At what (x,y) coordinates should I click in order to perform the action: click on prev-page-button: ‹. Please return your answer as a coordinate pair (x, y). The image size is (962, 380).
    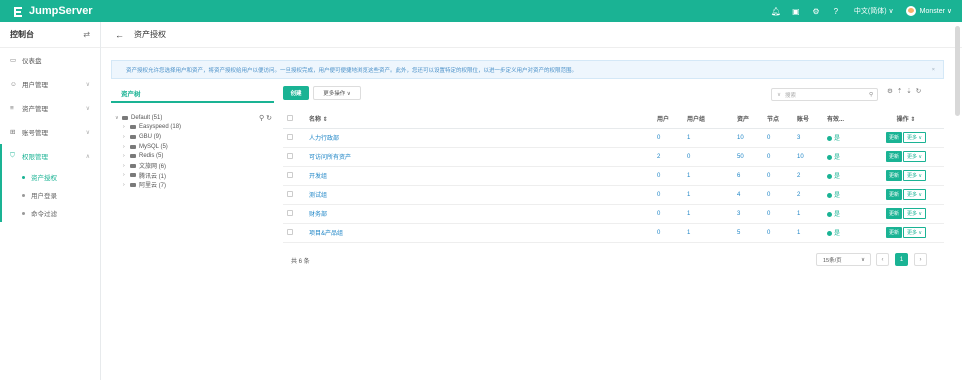
    Looking at the image, I should click on (882, 259).